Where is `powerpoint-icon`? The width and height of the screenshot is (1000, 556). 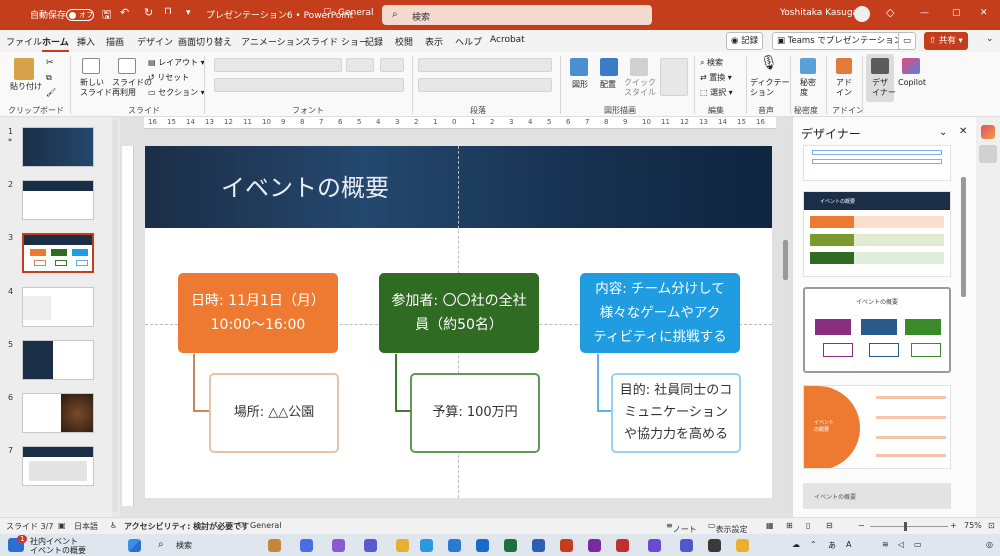
powerpoint-icon is located at coordinates (566, 545).